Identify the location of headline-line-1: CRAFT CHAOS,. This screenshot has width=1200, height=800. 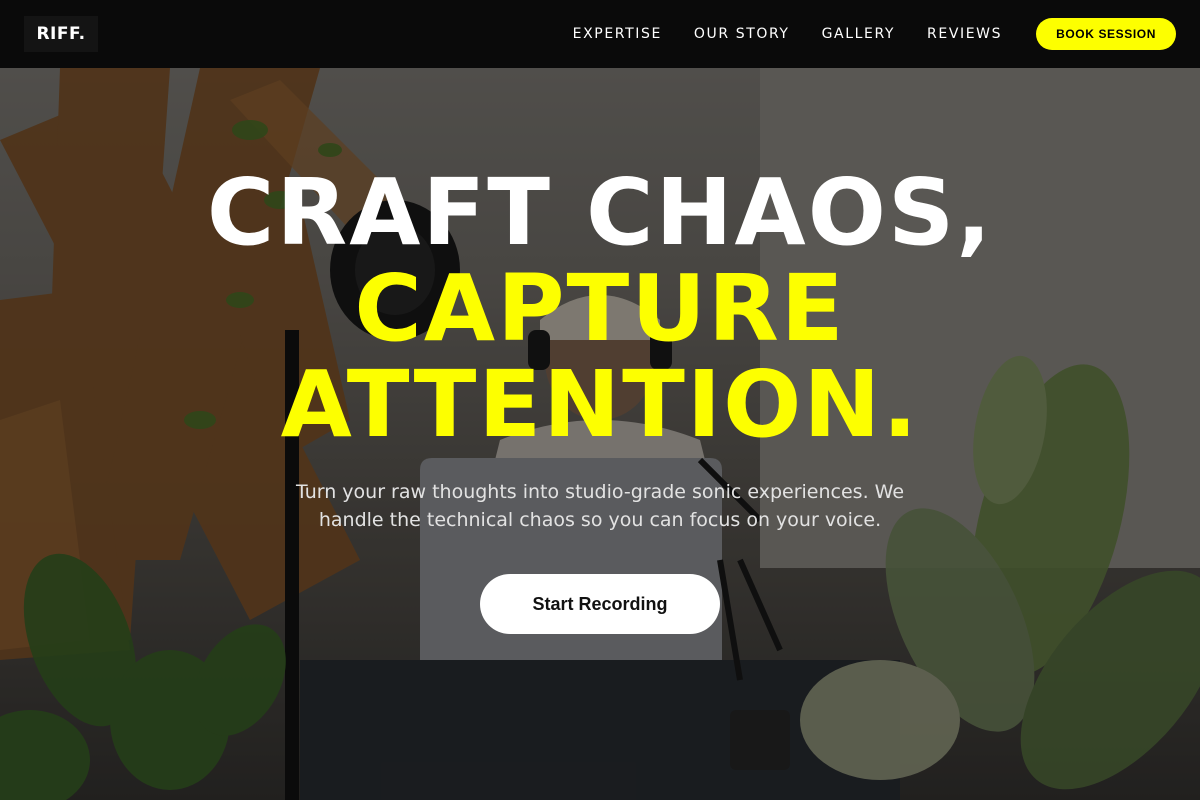
(600, 212).